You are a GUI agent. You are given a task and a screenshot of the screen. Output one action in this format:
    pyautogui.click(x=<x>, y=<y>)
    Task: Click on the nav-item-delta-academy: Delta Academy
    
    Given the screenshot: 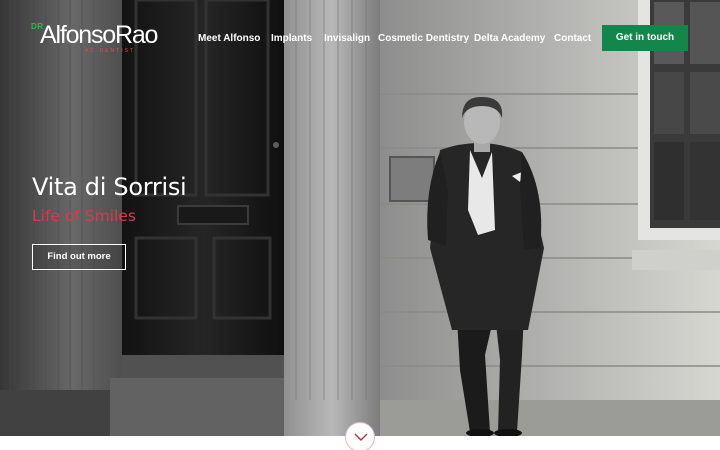 What is the action you would take?
    pyautogui.click(x=509, y=39)
    